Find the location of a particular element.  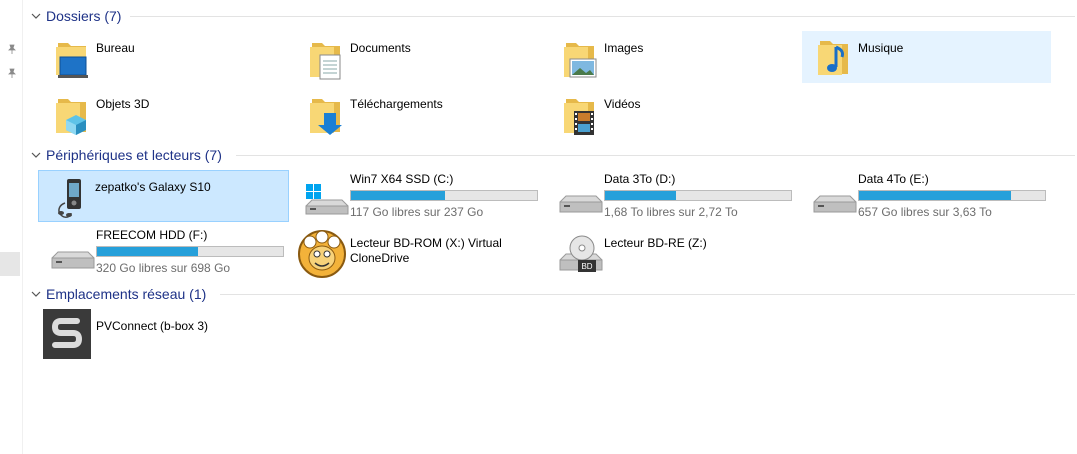

navigation-pane-strip is located at coordinates (11, 227).